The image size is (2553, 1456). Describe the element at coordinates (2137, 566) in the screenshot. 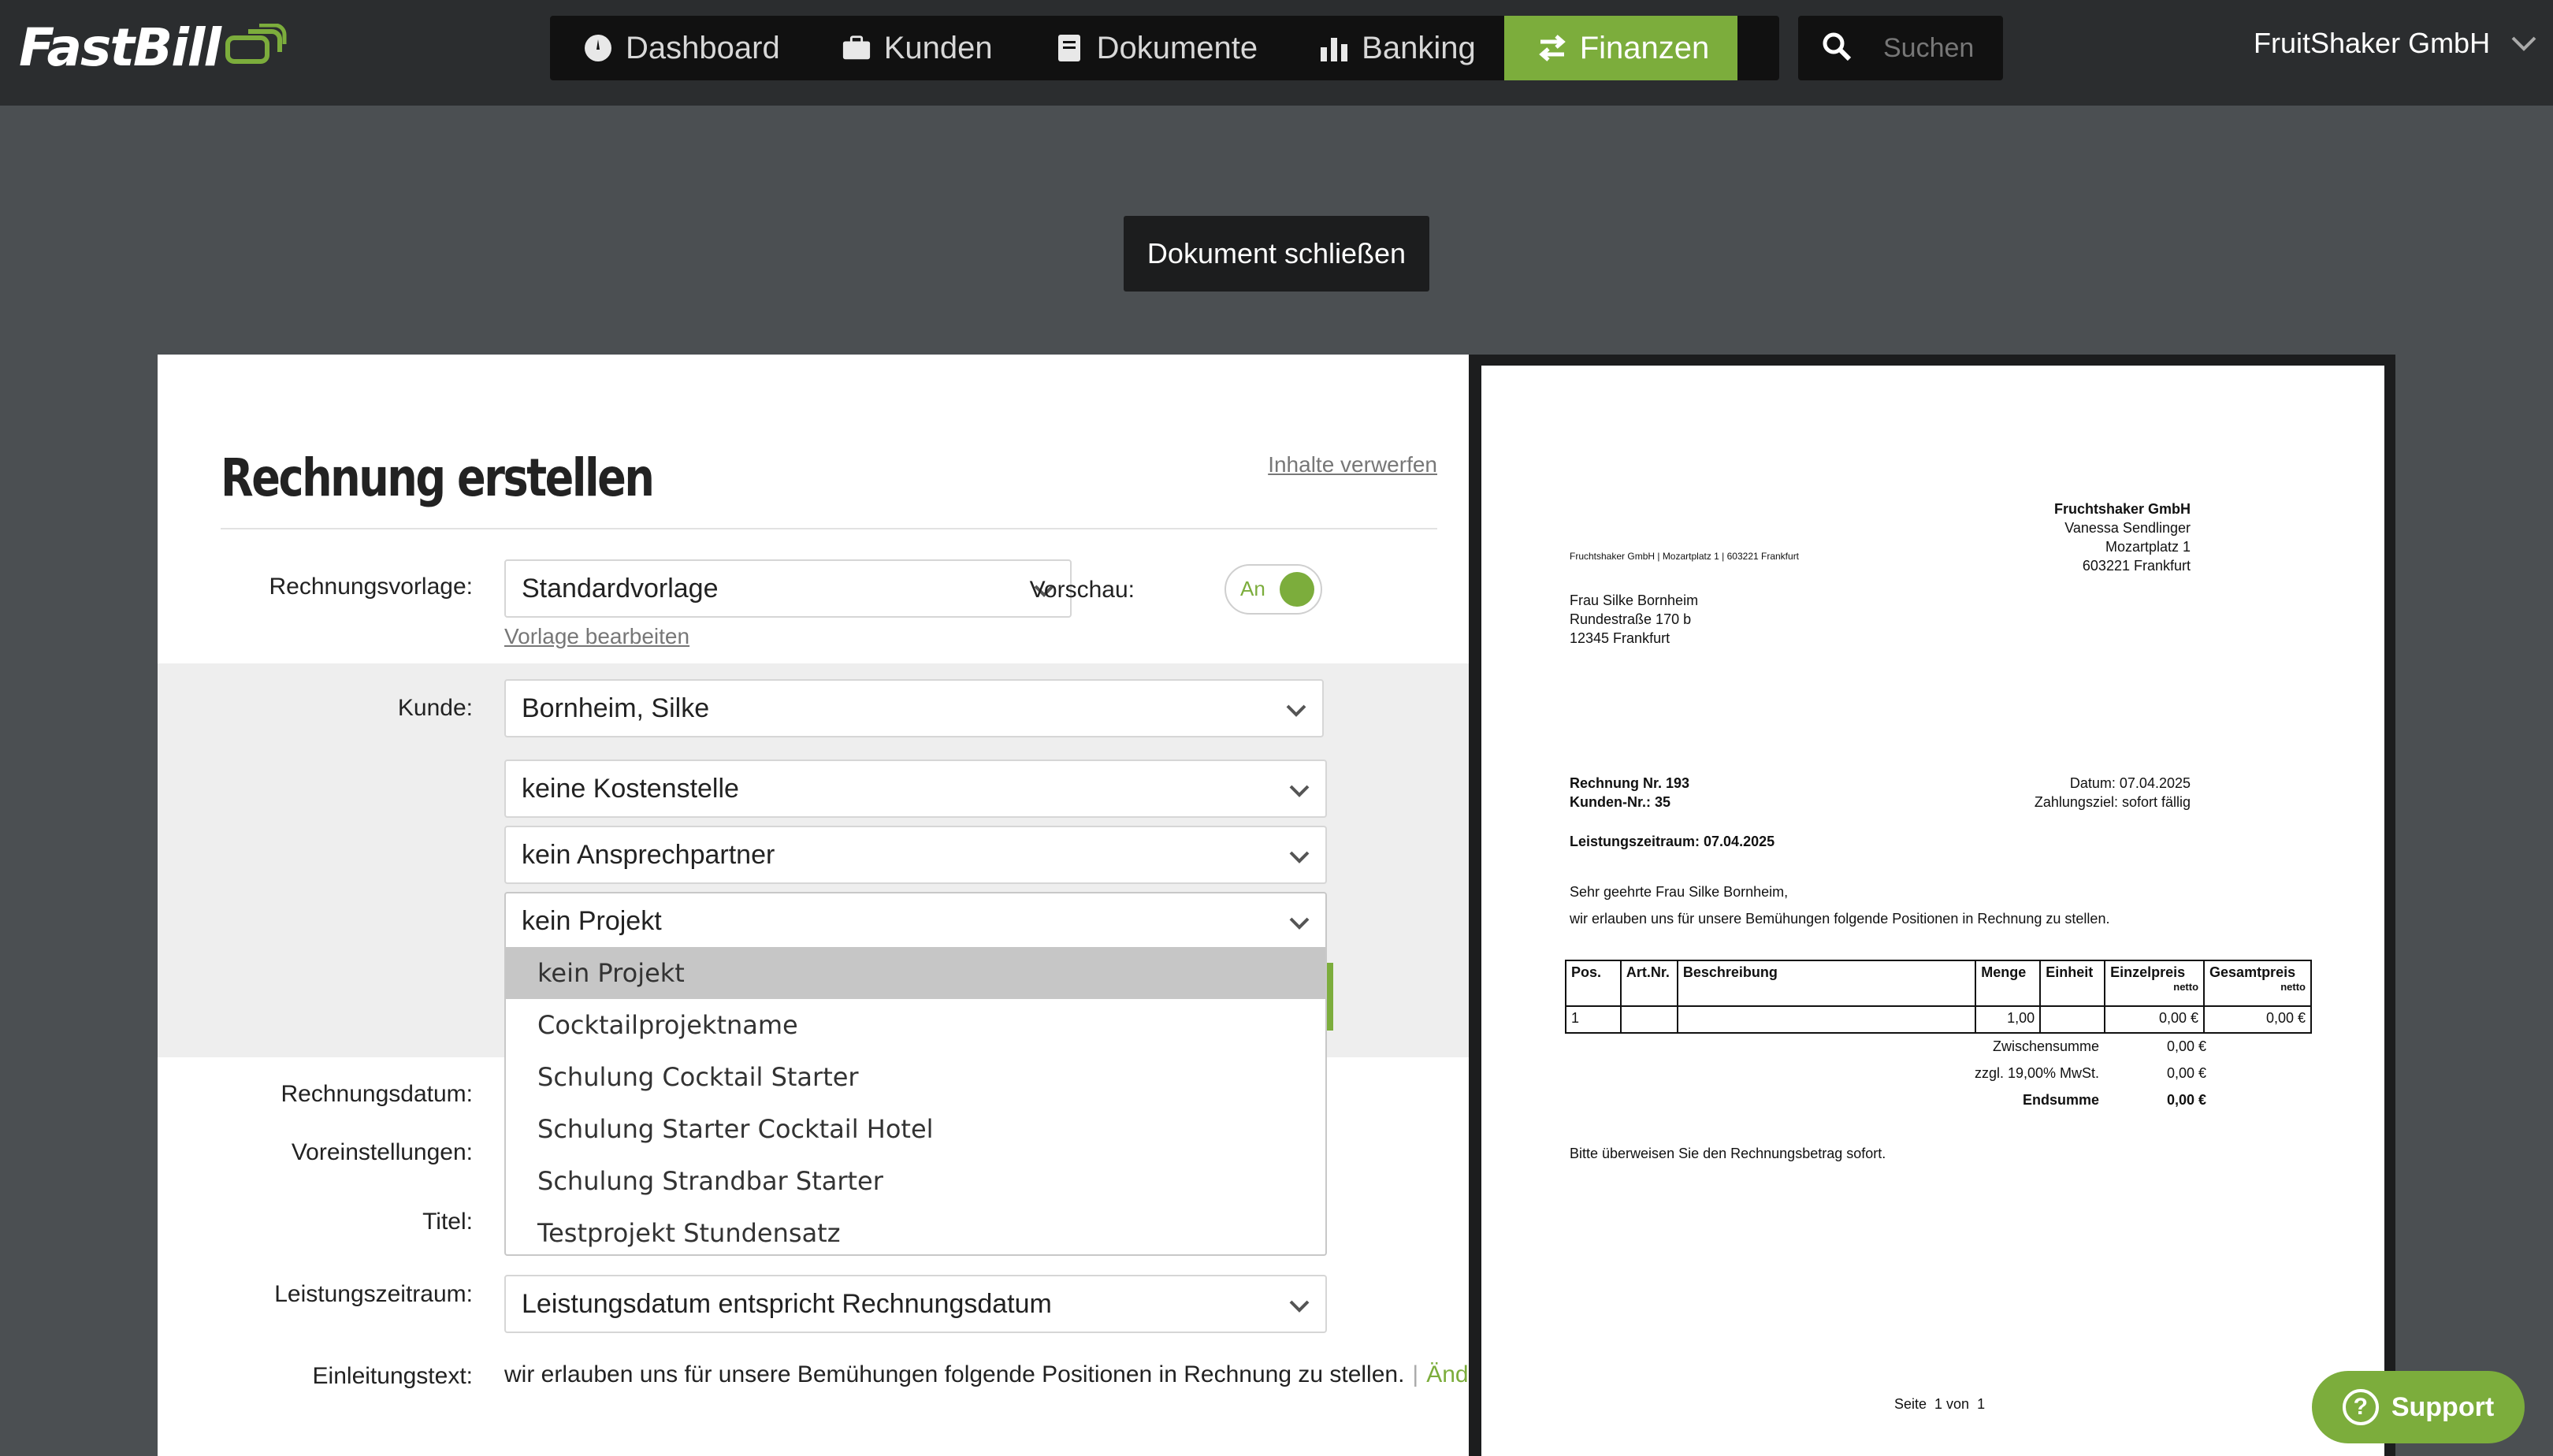

I see `sender-city: 603221 Frankfurt` at that location.